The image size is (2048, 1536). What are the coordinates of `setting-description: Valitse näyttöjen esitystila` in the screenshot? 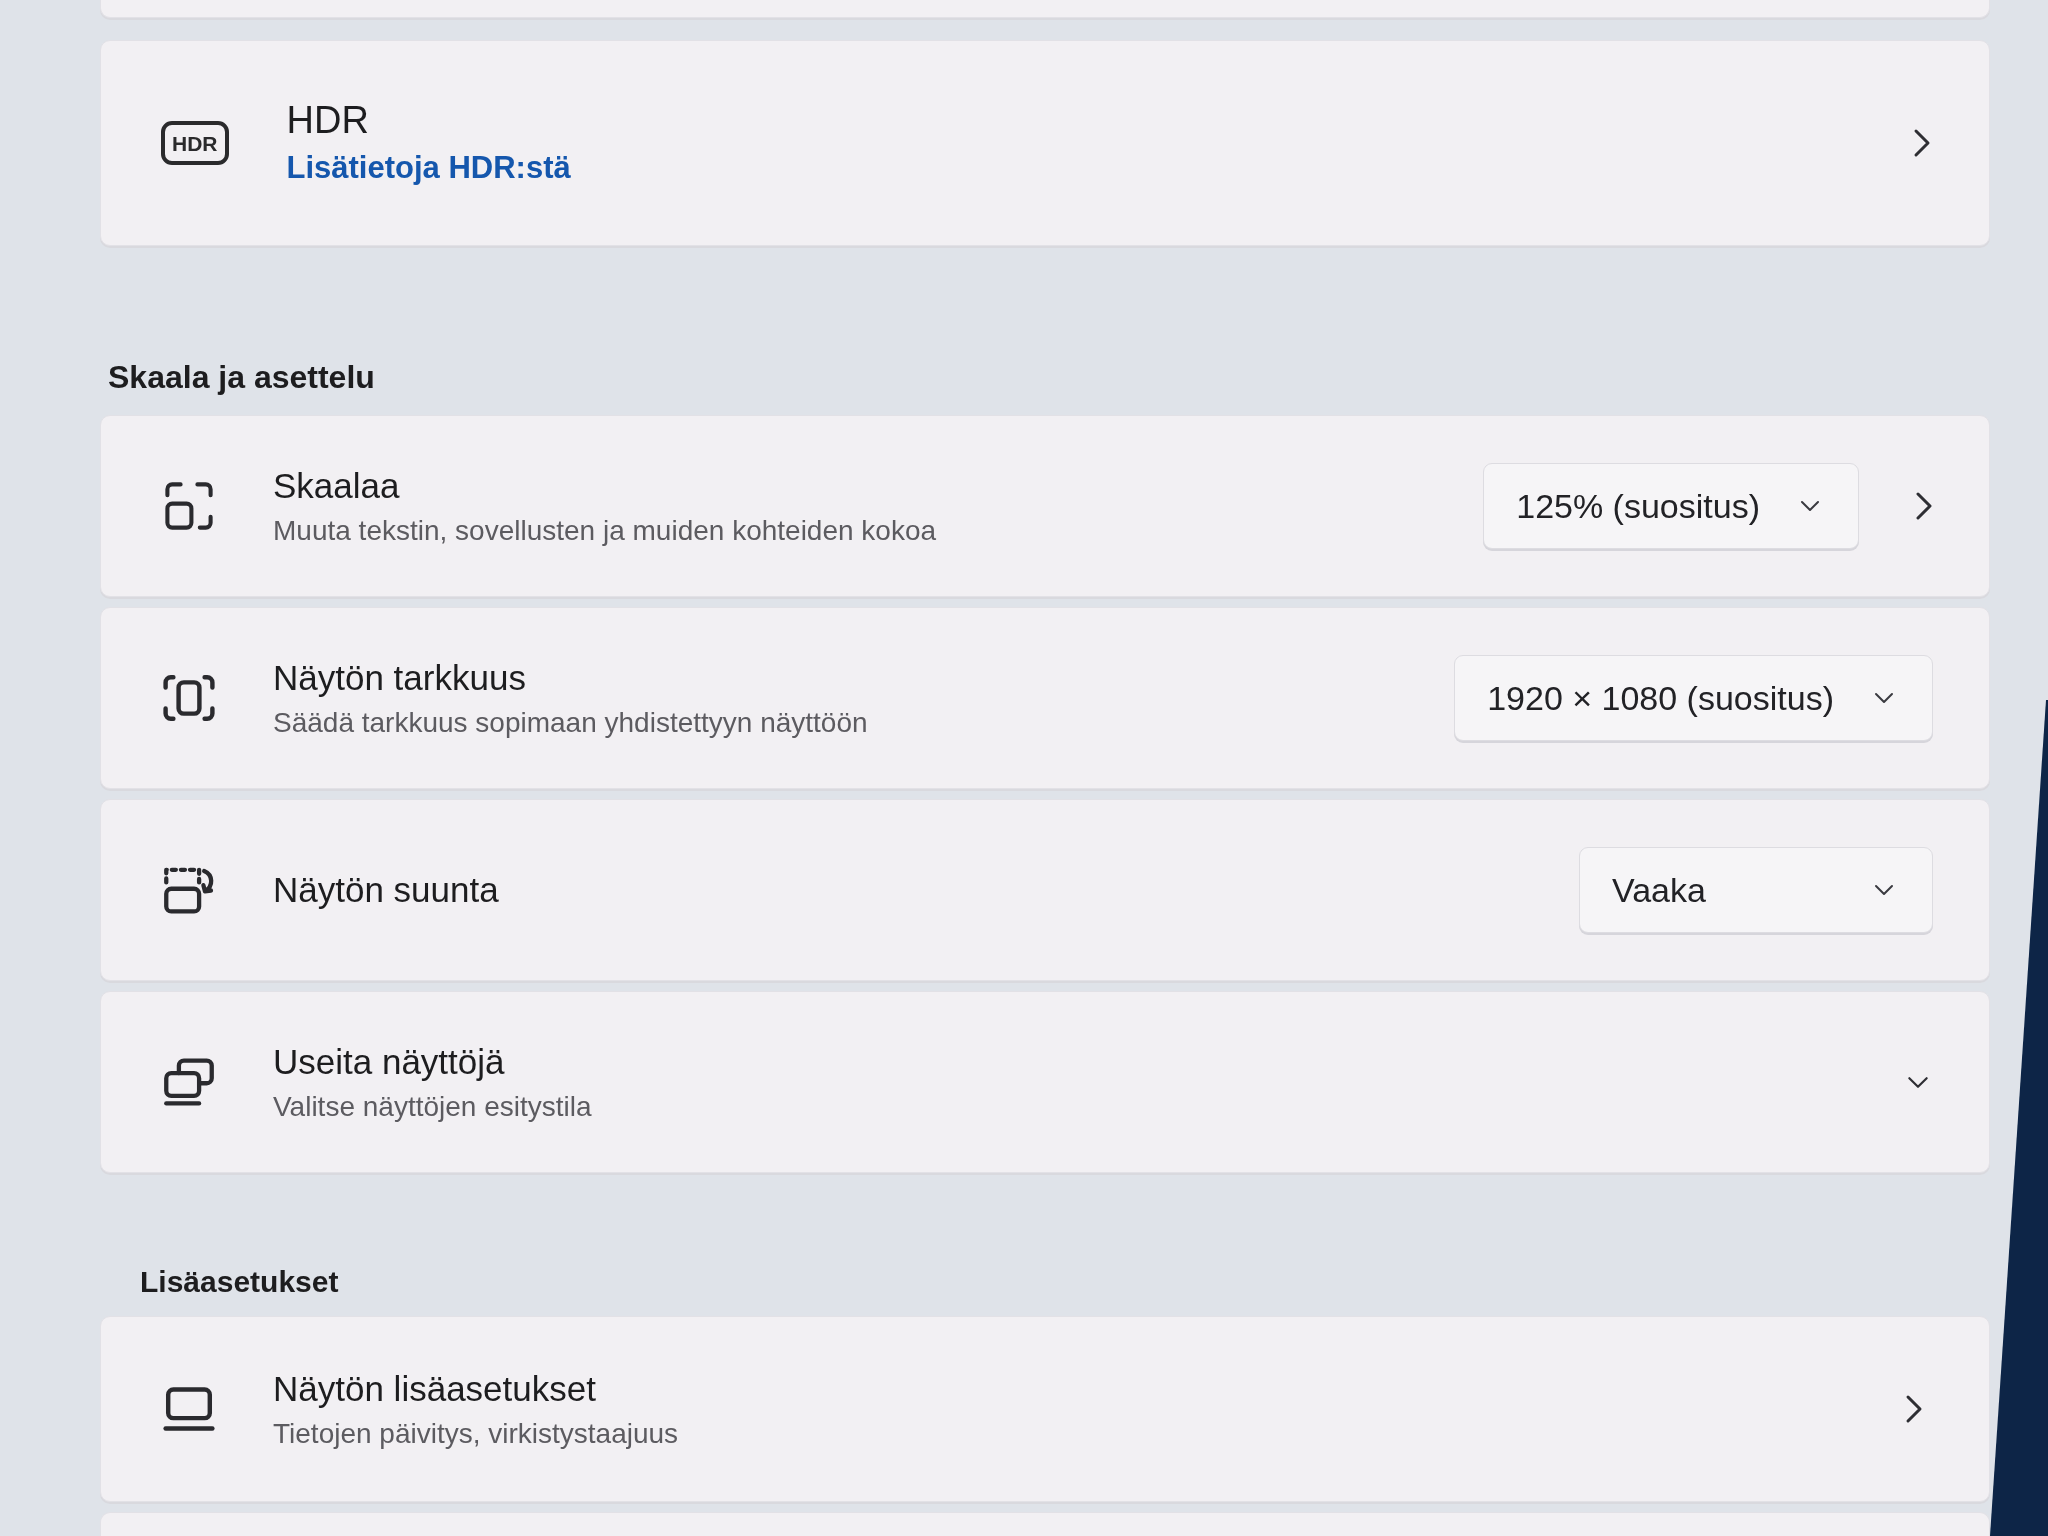 It's located at (432, 1106).